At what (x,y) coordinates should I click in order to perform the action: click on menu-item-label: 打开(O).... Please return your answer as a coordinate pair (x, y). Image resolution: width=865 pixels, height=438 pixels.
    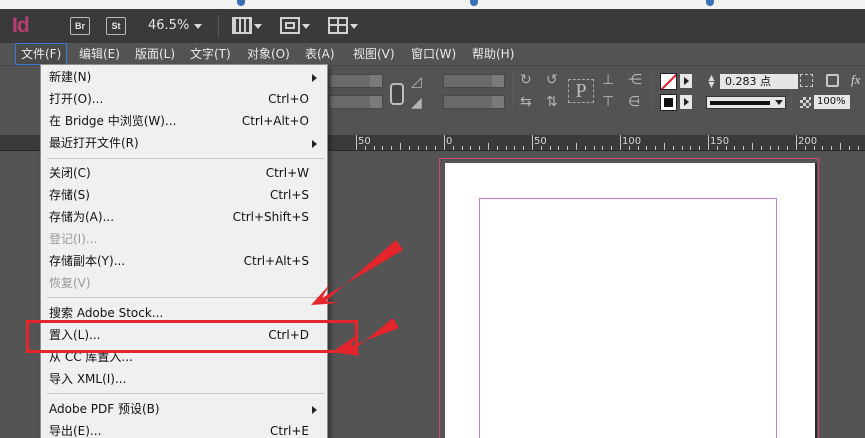
    Looking at the image, I should click on (76, 99).